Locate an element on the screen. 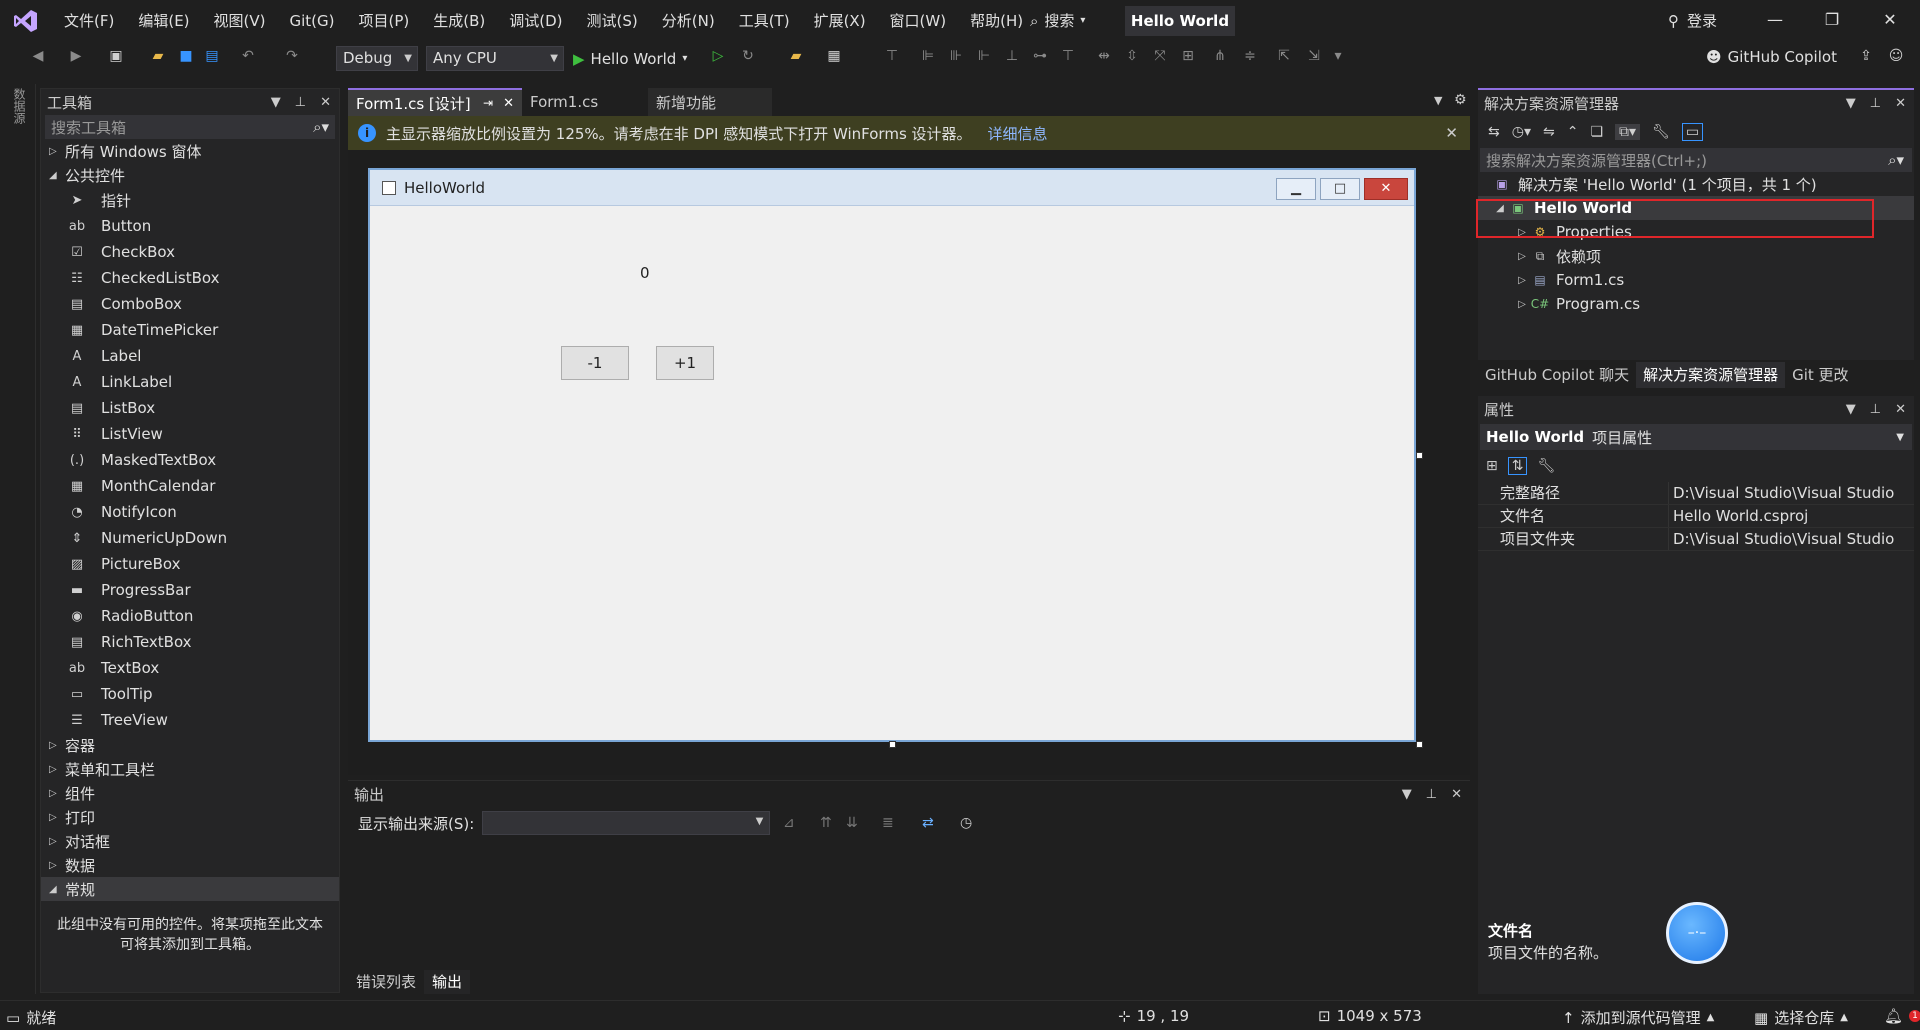 Image resolution: width=1920 pixels, height=1030 pixels. toolbox-item-textbox: ab TextBox is located at coordinates (190, 668).